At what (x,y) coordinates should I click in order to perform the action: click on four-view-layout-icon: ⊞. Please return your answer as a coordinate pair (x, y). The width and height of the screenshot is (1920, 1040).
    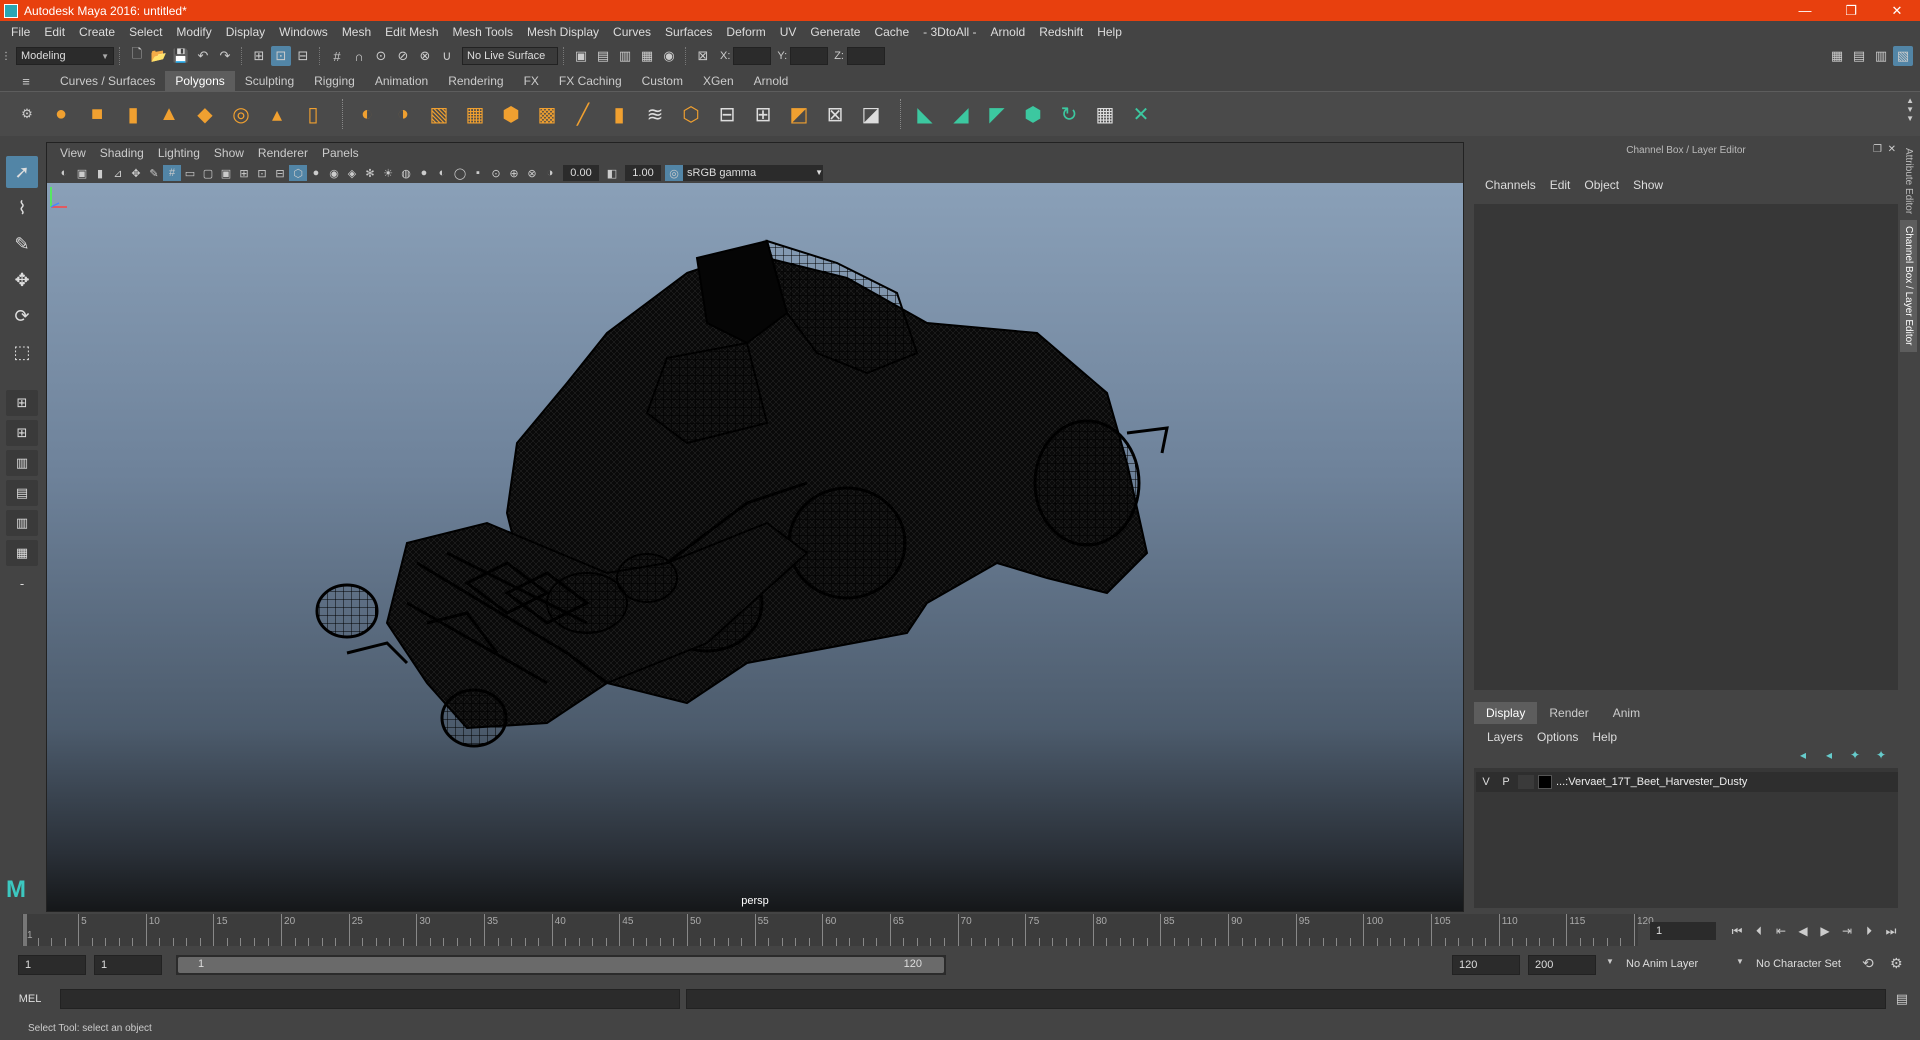
    Looking at the image, I should click on (22, 433).